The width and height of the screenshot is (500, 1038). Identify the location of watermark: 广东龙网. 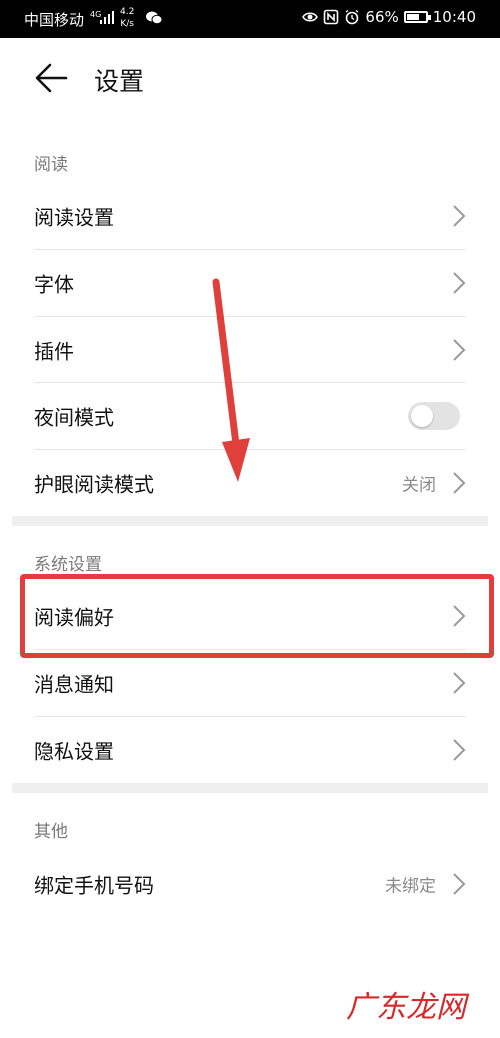
(406, 1007).